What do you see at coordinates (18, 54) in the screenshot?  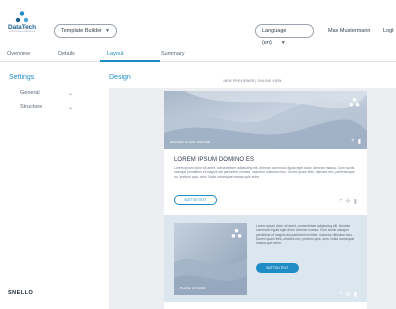 I see `tab-overview: Overview` at bounding box center [18, 54].